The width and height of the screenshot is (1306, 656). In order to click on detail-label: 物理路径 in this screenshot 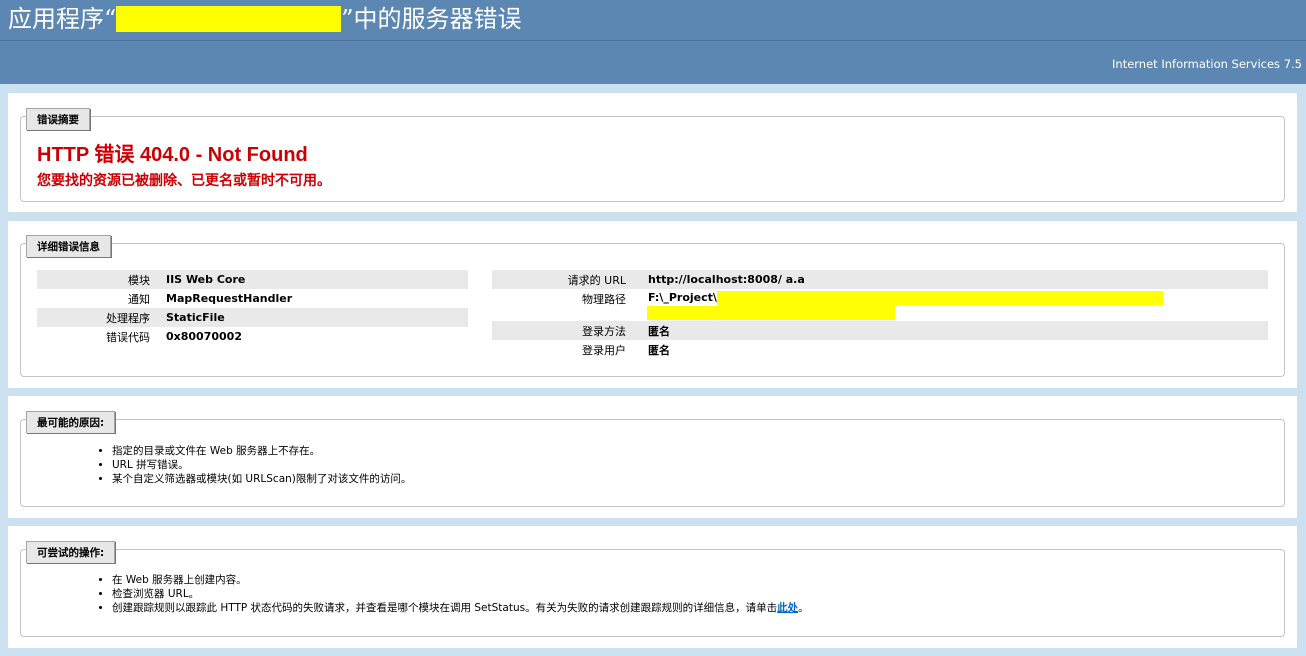, I will do `click(604, 299)`.